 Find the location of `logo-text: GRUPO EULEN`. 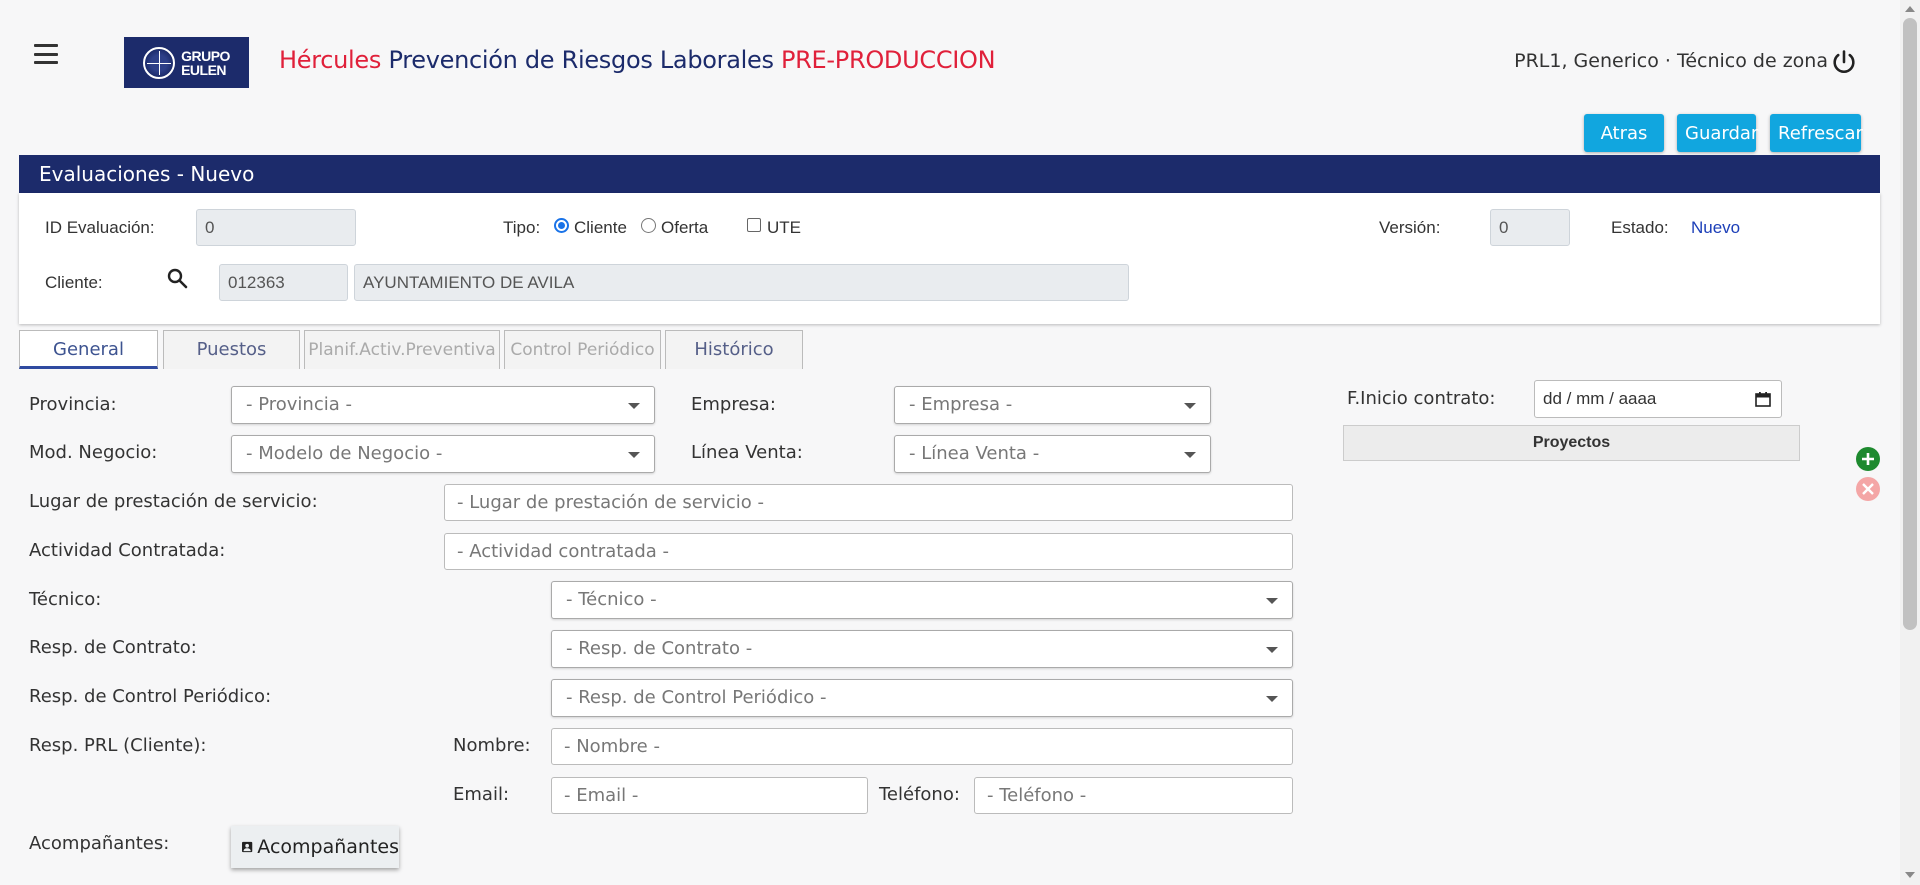

logo-text: GRUPO EULEN is located at coordinates (205, 63).